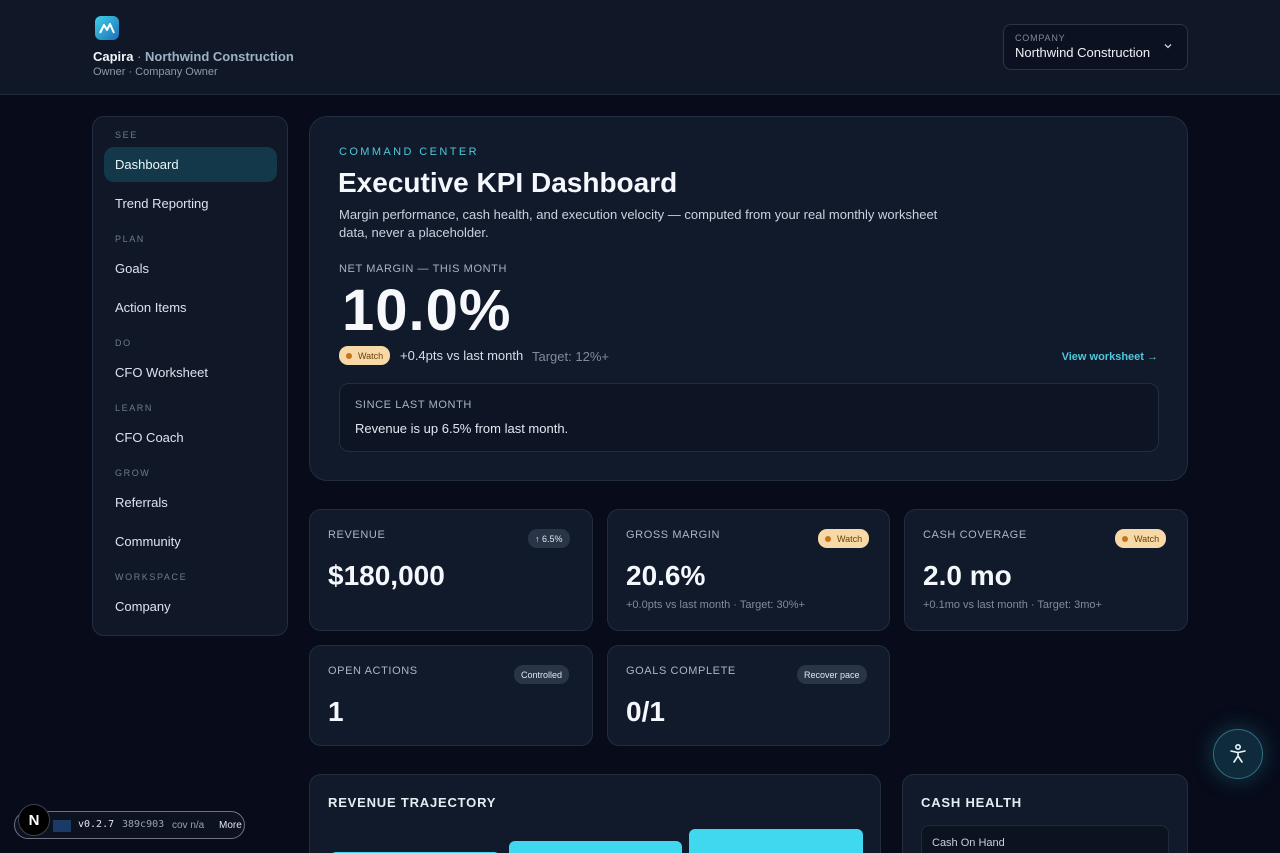 This screenshot has width=1280, height=853. Describe the element at coordinates (357, 535) in the screenshot. I see `kpi-label: REVENUE` at that location.